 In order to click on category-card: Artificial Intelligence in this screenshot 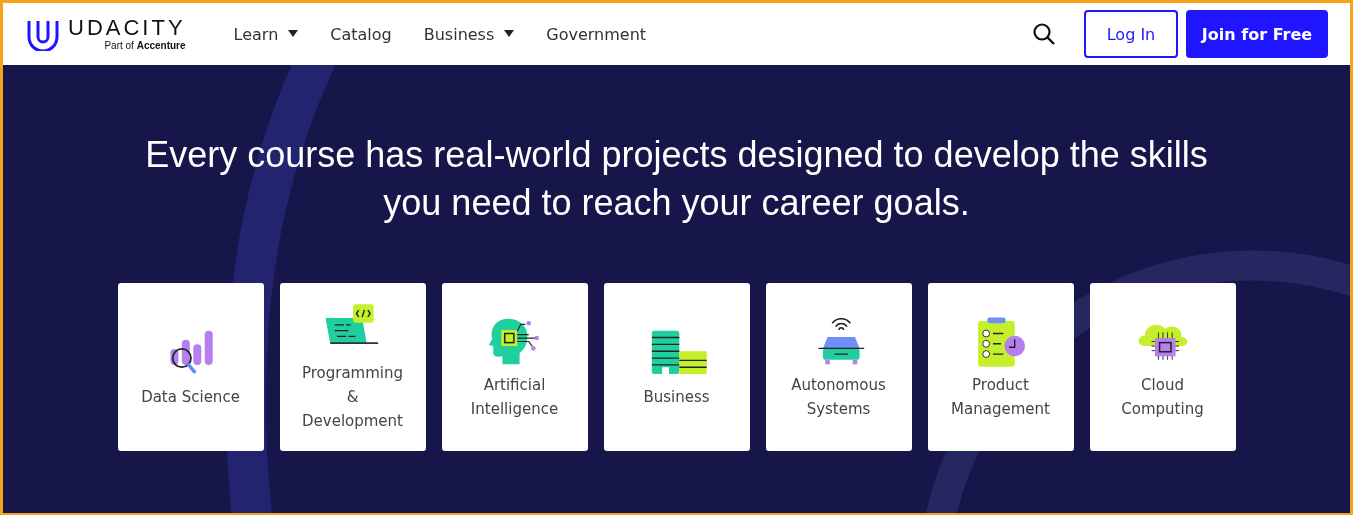, I will do `click(514, 367)`.